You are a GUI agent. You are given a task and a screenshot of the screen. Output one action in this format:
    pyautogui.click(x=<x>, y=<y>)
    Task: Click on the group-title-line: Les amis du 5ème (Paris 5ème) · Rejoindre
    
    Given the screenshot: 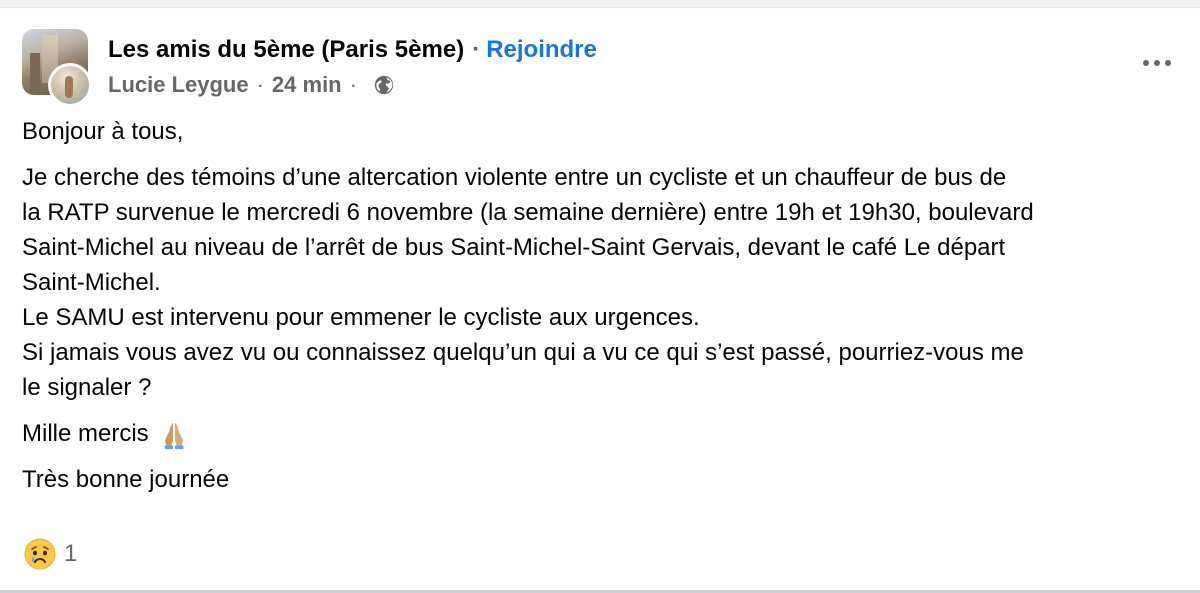 What is the action you would take?
    pyautogui.click(x=352, y=50)
    